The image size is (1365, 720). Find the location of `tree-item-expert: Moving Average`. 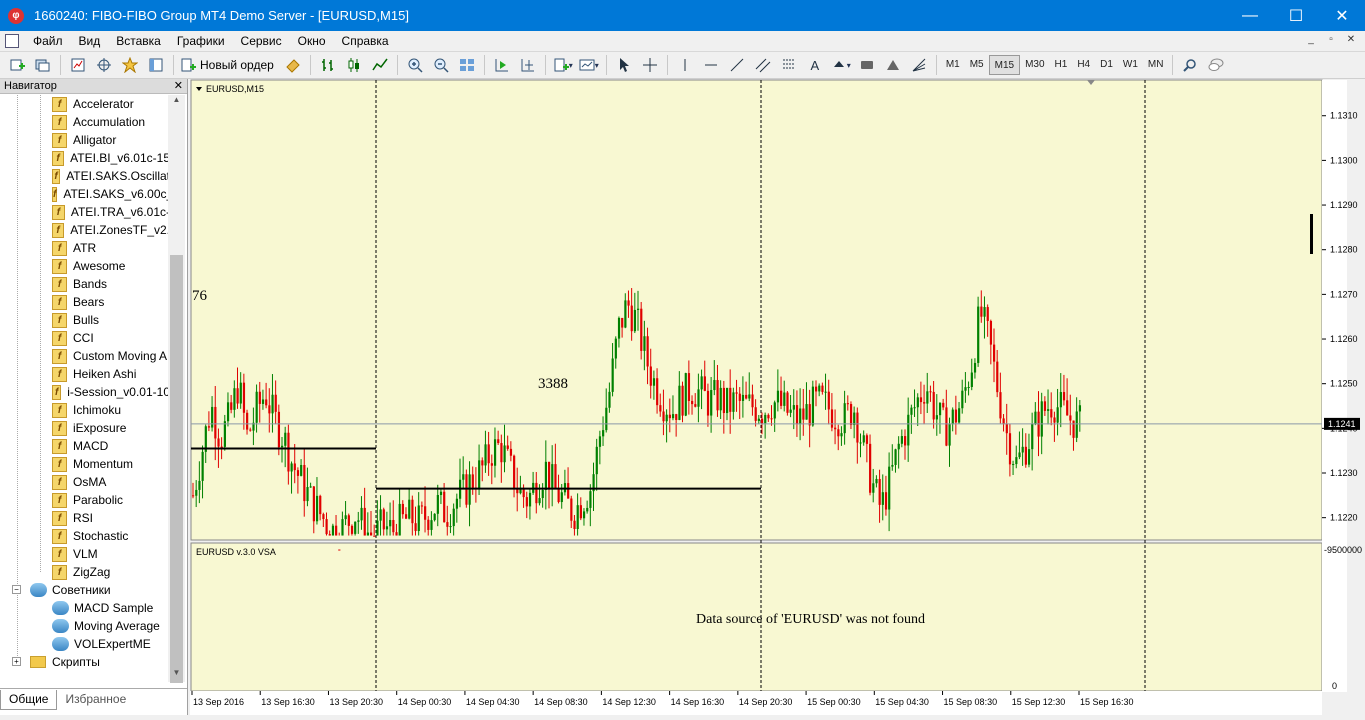

tree-item-expert: Moving Average is located at coordinates (85, 626).